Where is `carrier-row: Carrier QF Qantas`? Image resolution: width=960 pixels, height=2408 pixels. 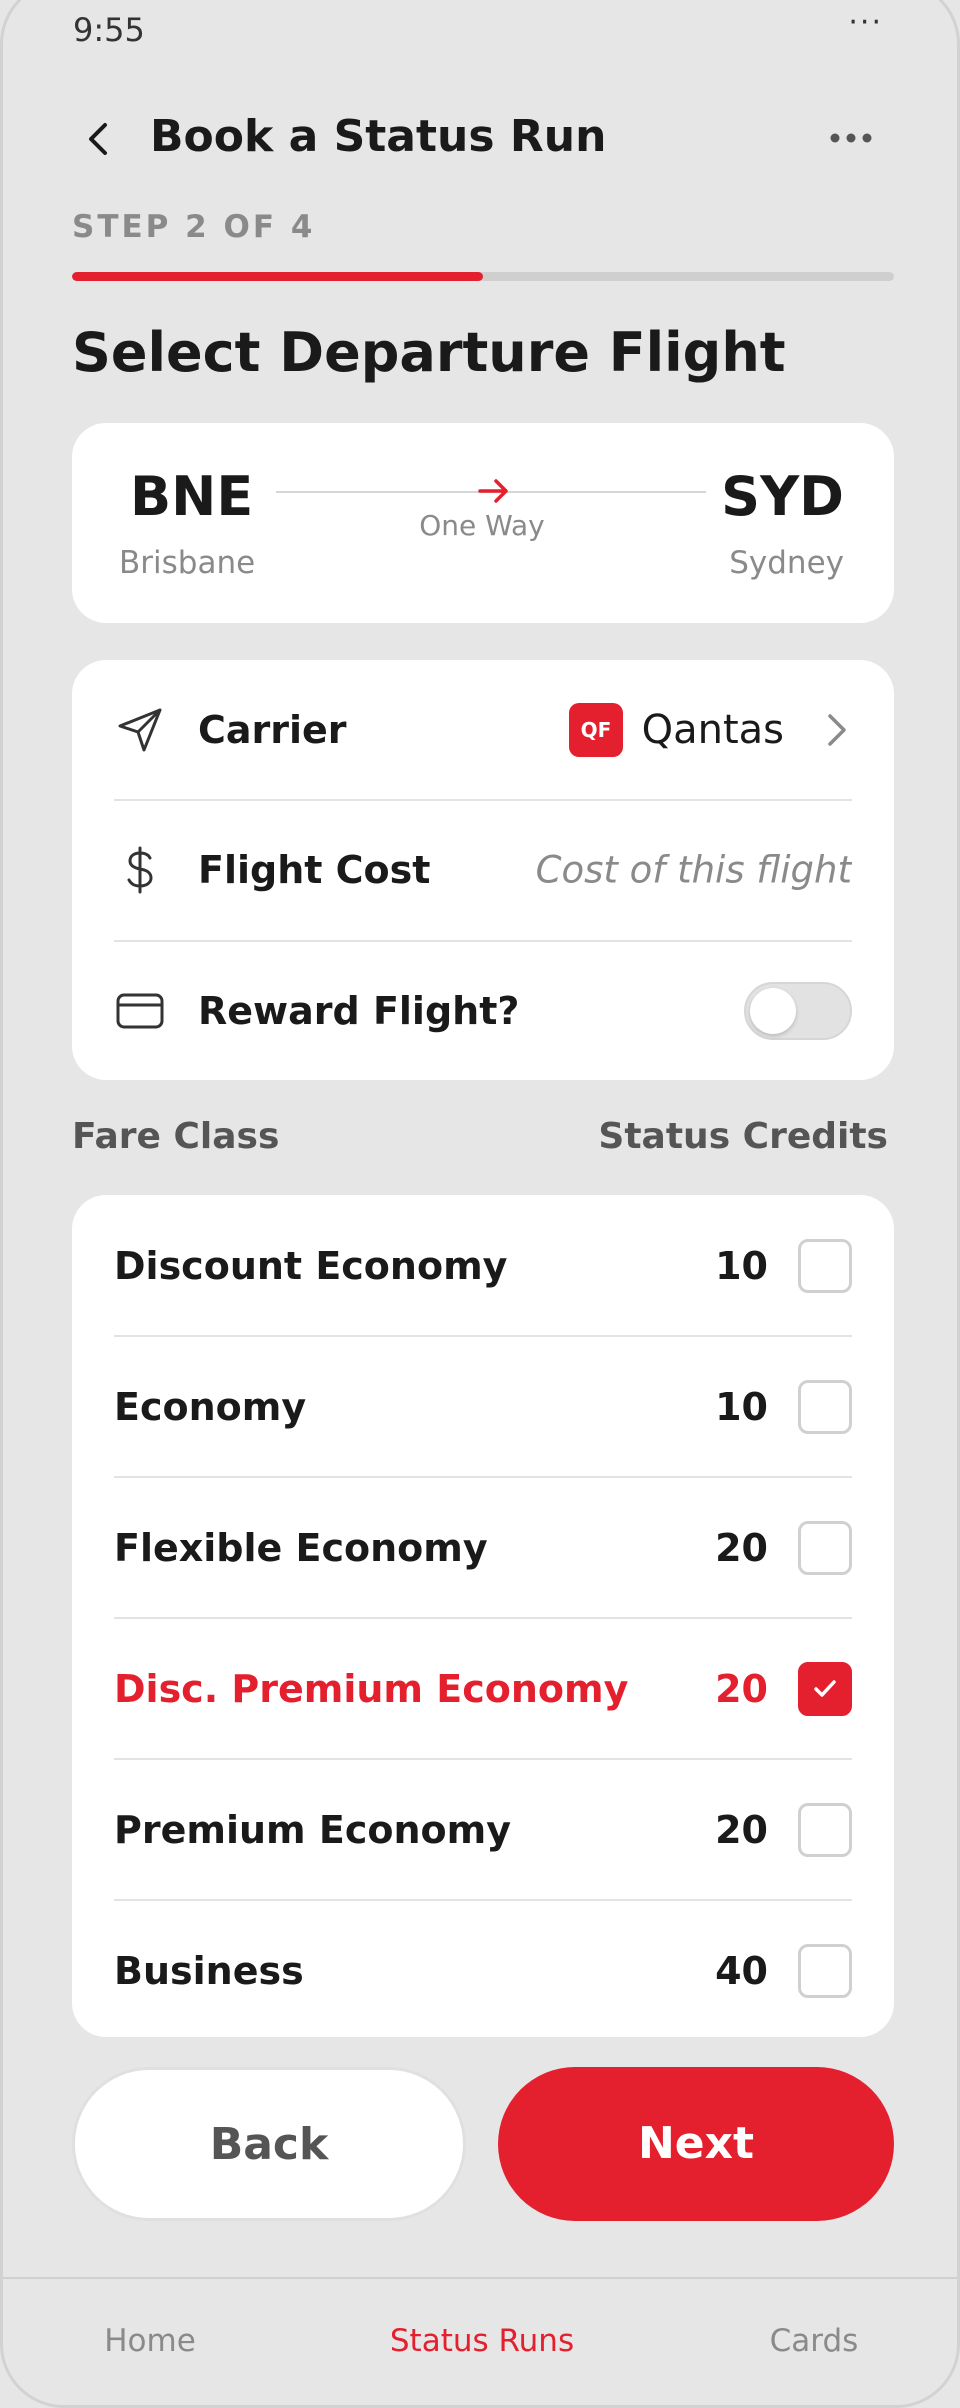
carrier-row: Carrier QF Qantas is located at coordinates (483, 730).